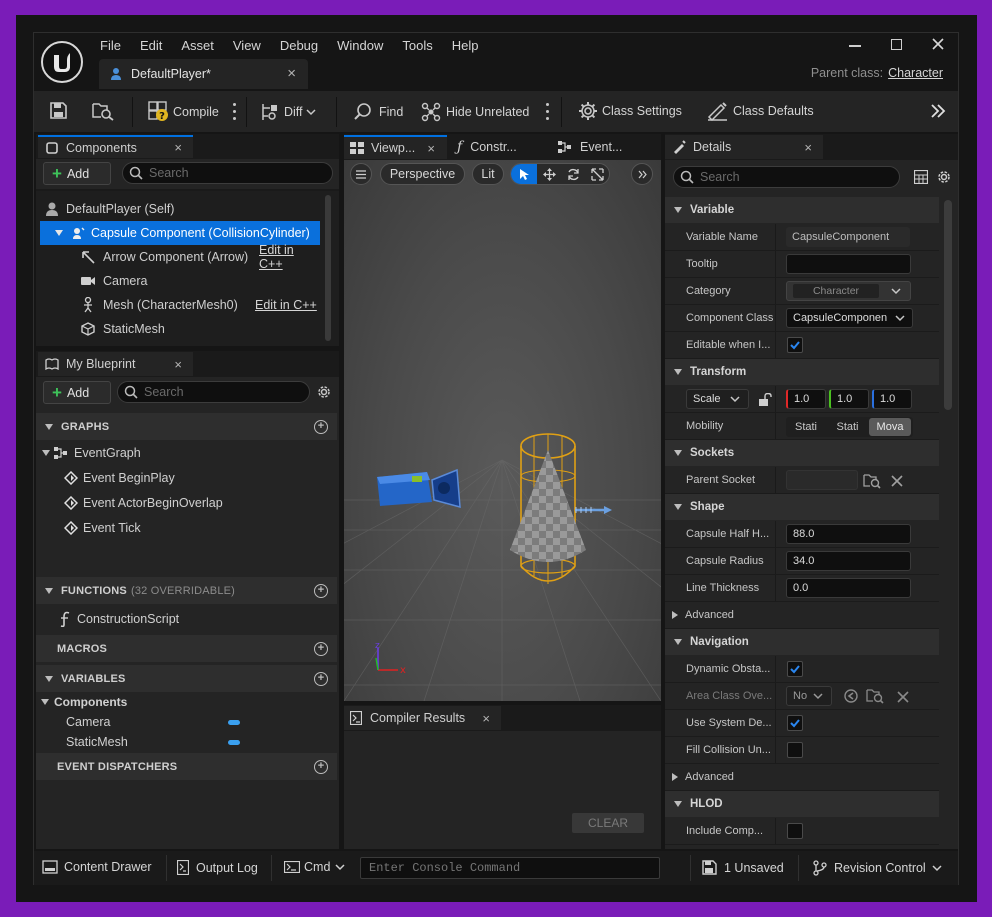 This screenshot has height=917, width=992. I want to click on revision-control-button: Revision Control, so click(877, 868).